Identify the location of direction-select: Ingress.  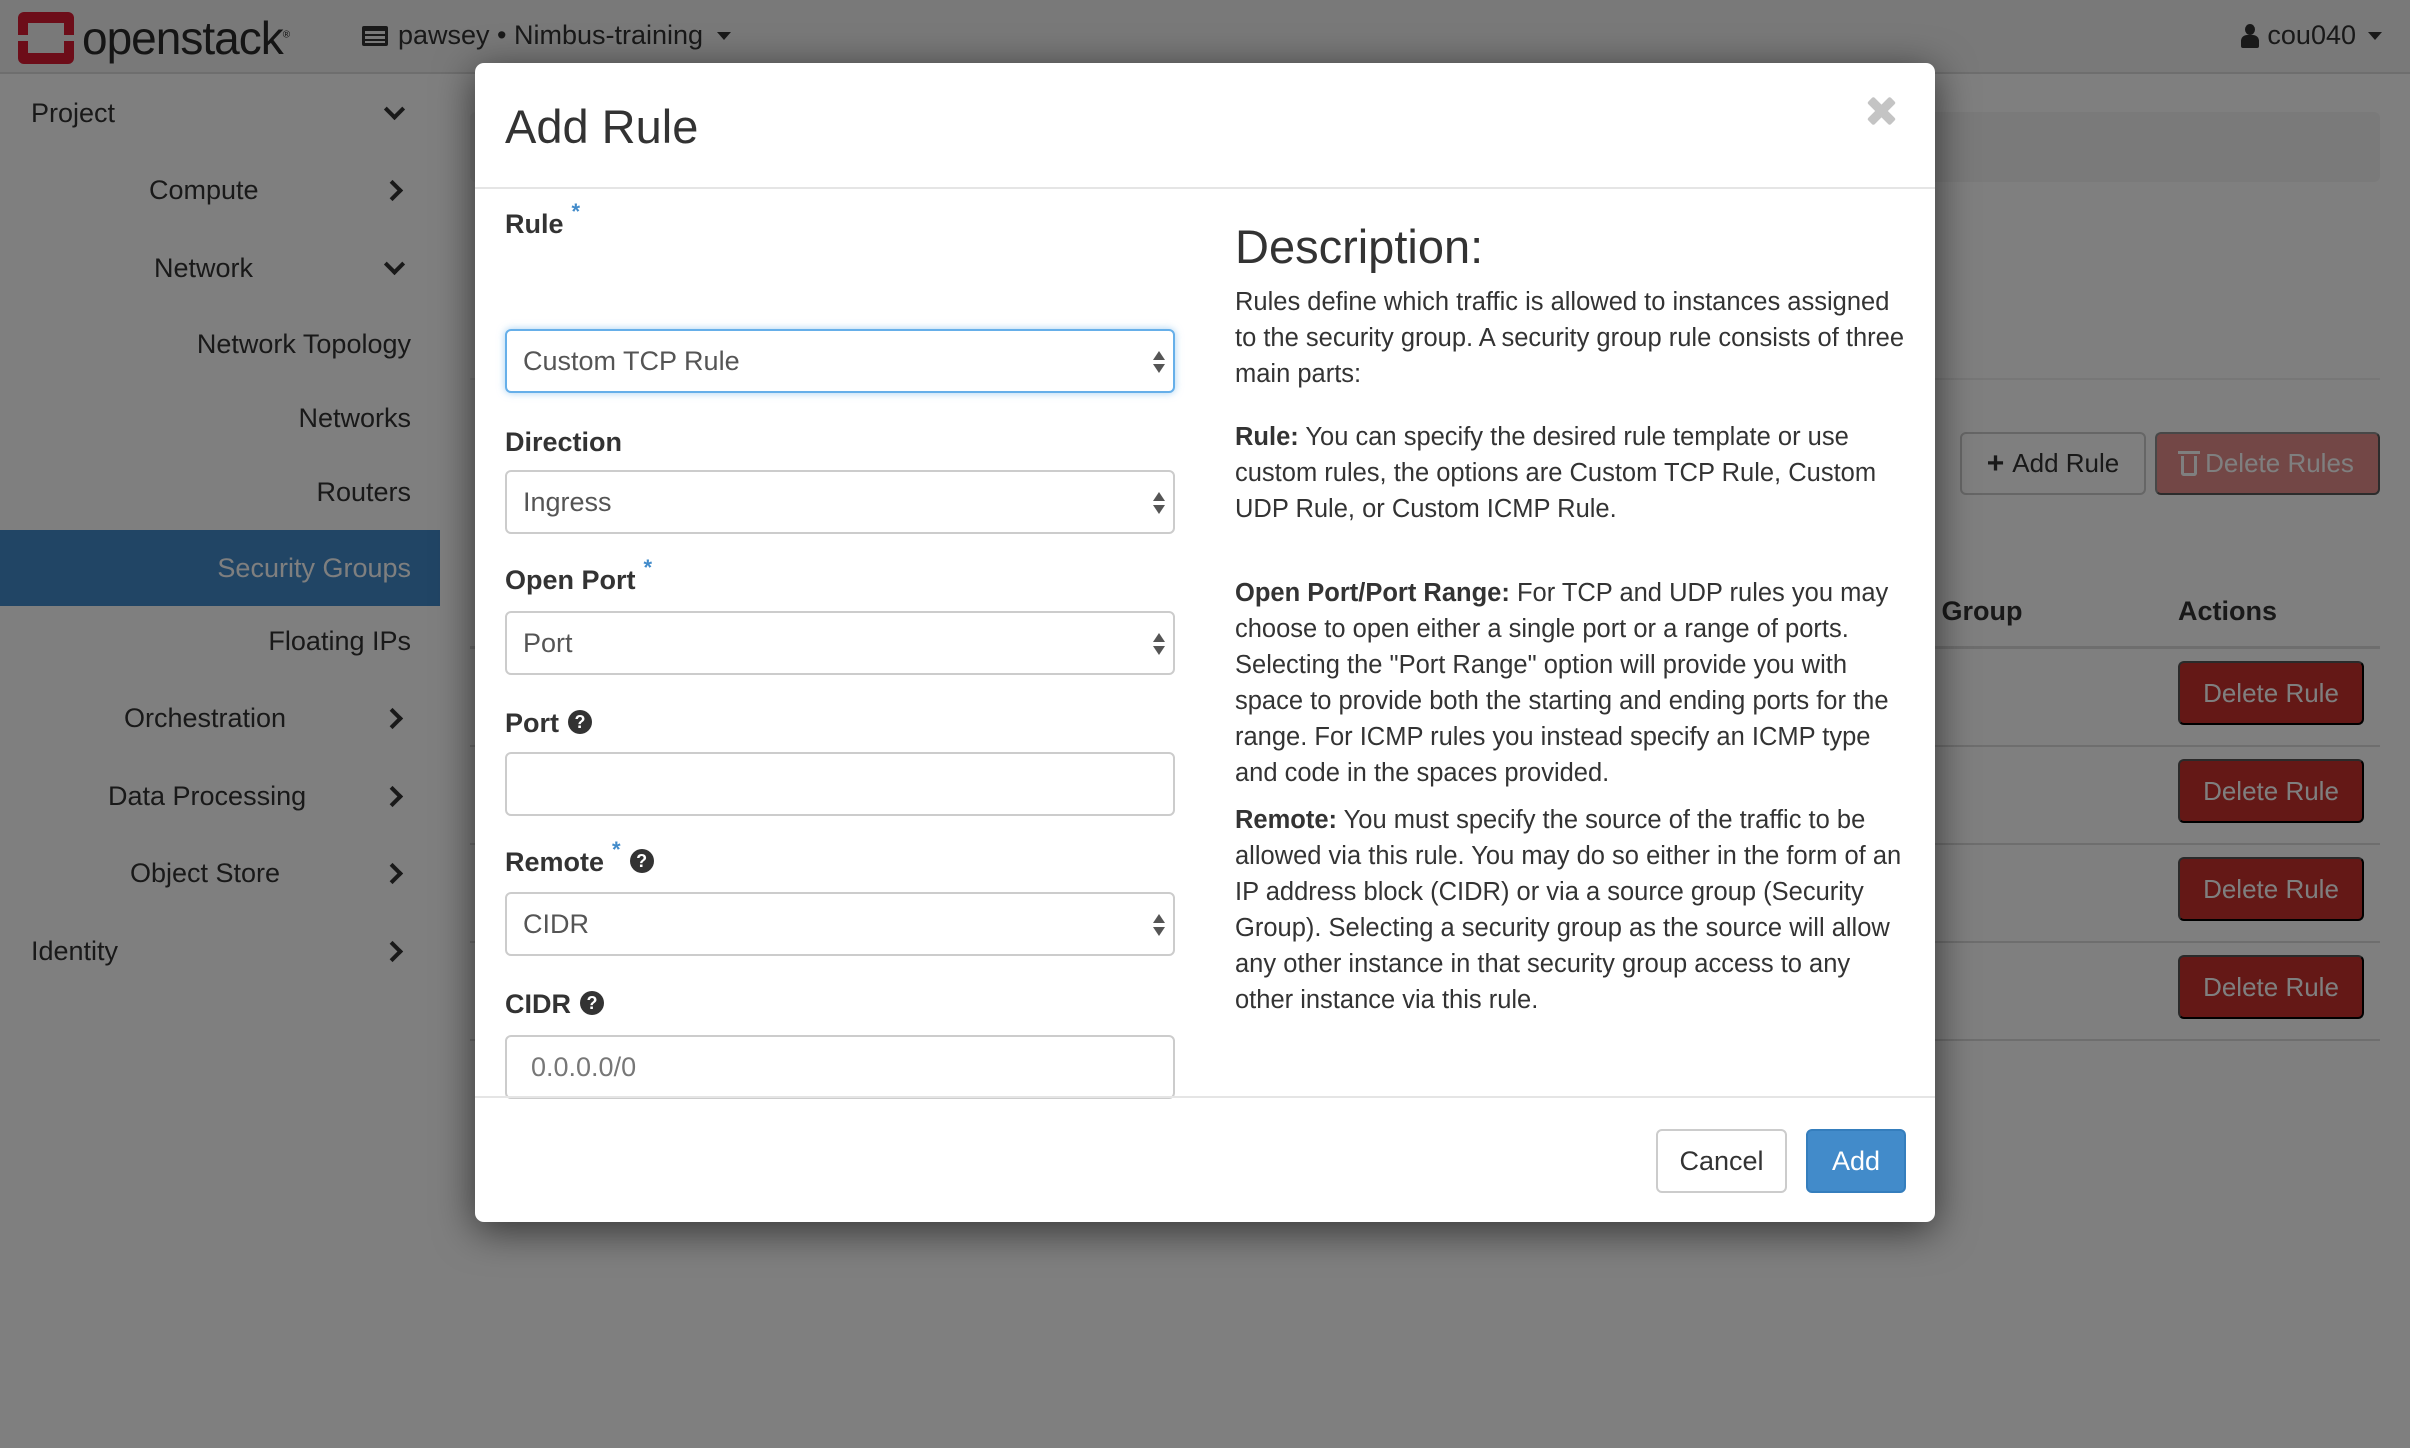
(840, 502).